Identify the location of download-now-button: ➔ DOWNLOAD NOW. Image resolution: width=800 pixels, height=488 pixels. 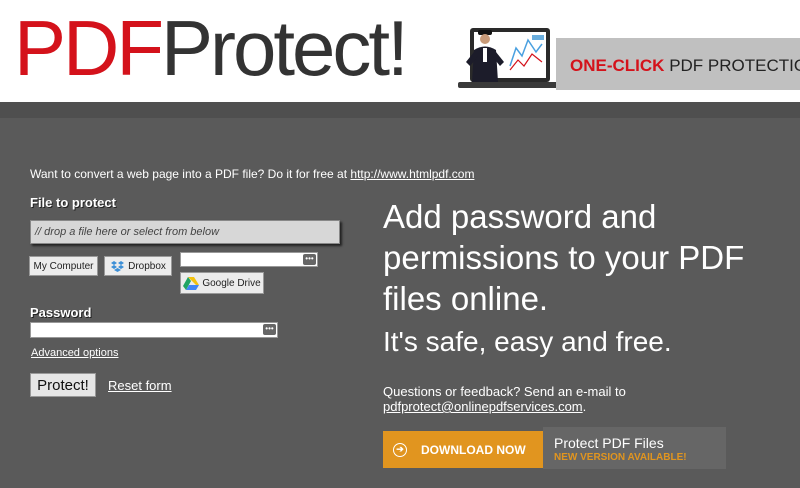
(463, 449).